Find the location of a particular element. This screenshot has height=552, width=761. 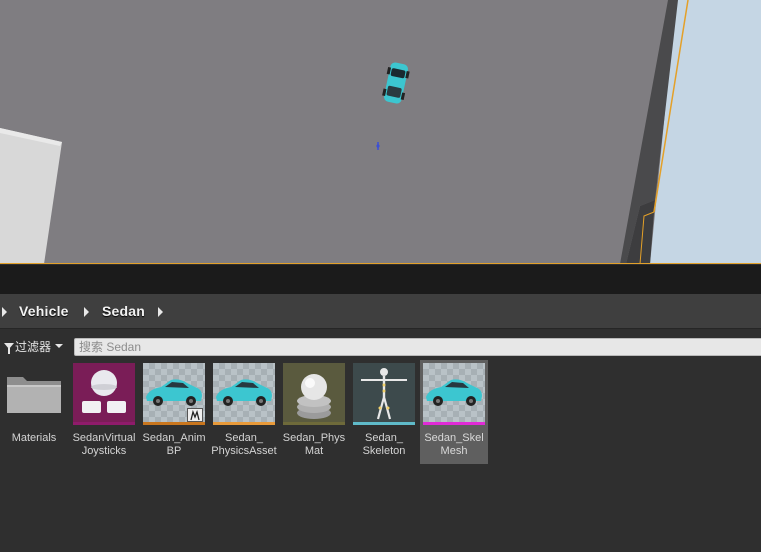

asset-sedan-phys-mat: Sedan_Phys Mat is located at coordinates (314, 412).